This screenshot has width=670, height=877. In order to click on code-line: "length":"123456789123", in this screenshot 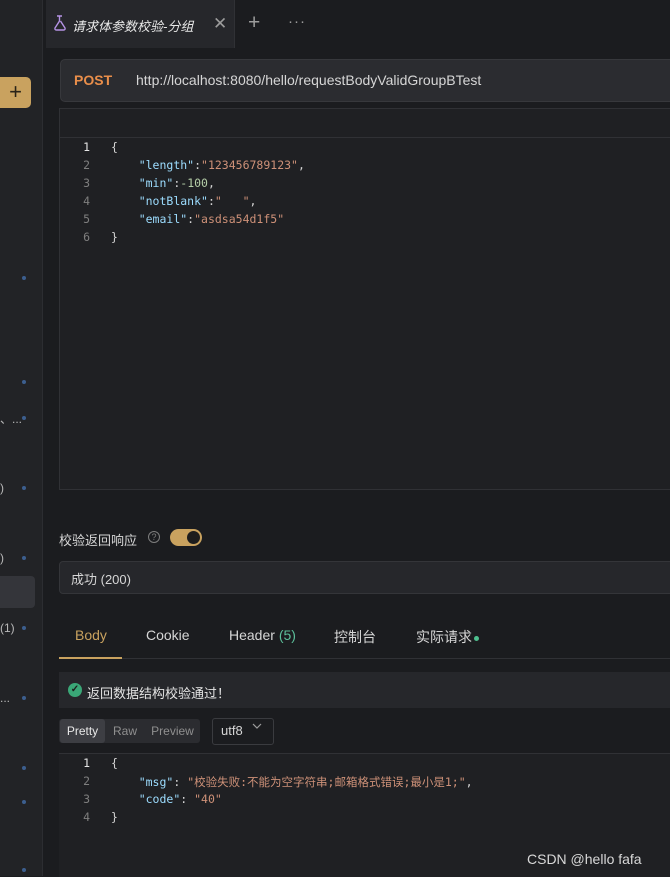, I will do `click(221, 165)`.